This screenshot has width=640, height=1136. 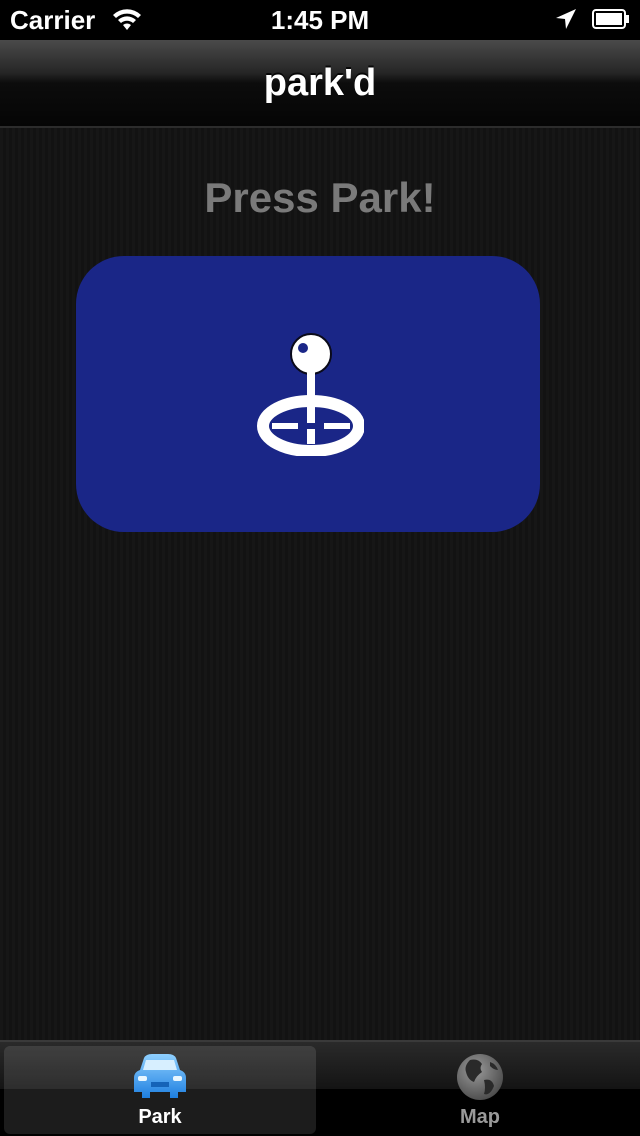 What do you see at coordinates (480, 1117) in the screenshot?
I see `tab-map-label: Map` at bounding box center [480, 1117].